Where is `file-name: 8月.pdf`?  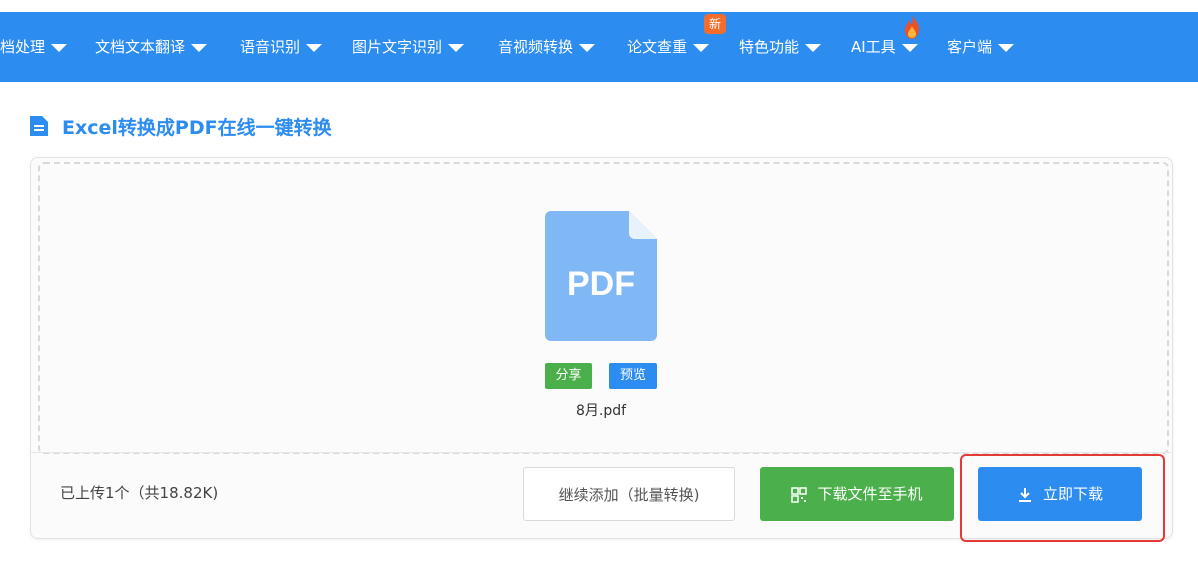
file-name: 8月.pdf is located at coordinates (601, 411).